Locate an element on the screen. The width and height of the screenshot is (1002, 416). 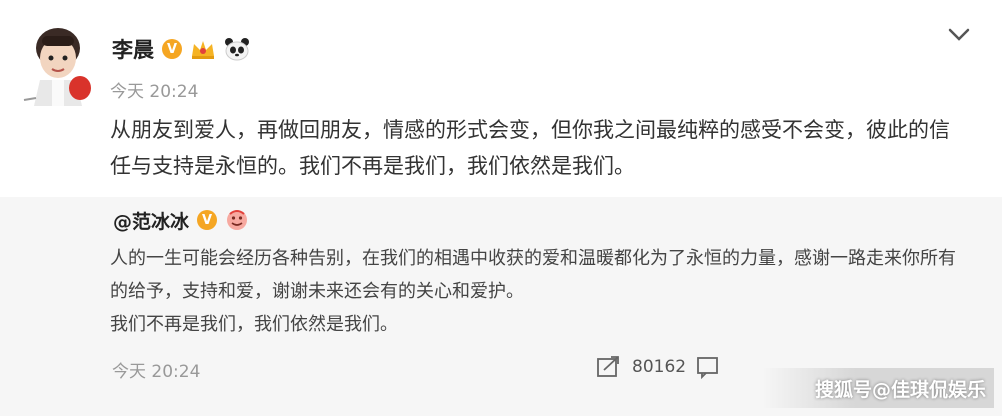
panda-icon is located at coordinates (237, 49).